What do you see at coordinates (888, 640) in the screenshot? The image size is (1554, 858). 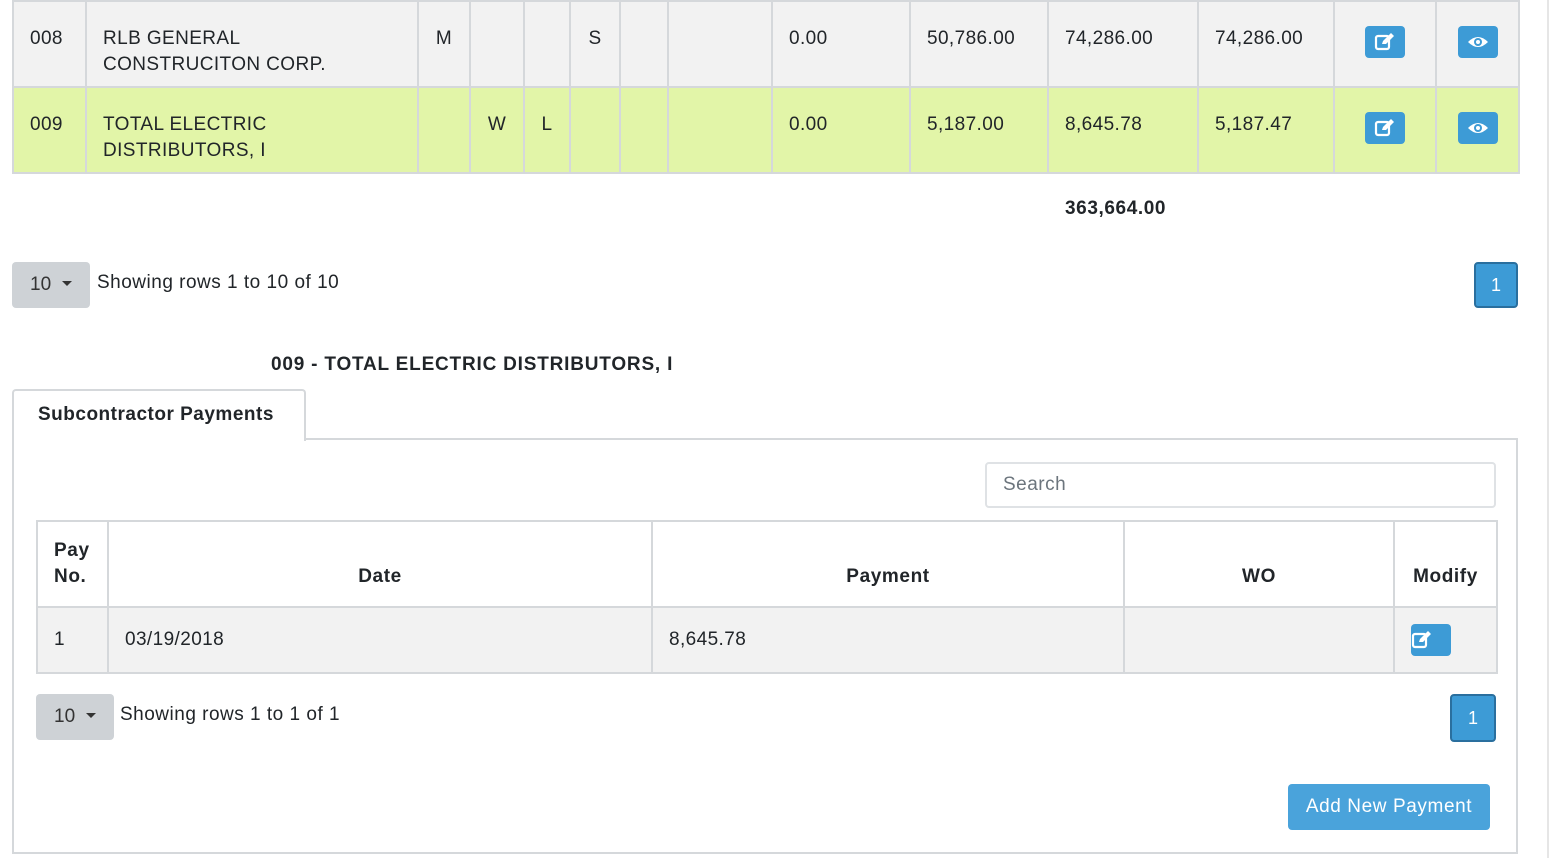 I see `payment-cell: 8,645.78` at bounding box center [888, 640].